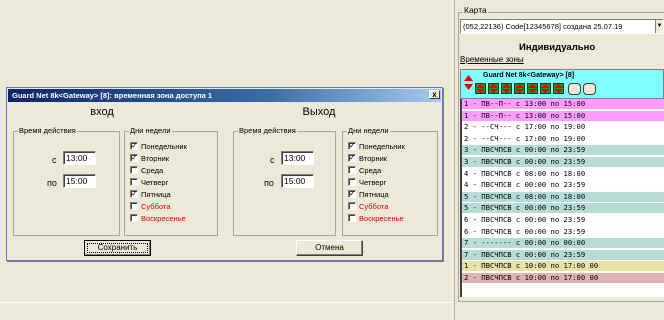 The image size is (664, 320). What do you see at coordinates (297, 181) in the screenshot?
I see `exit-to-field: 15:00` at bounding box center [297, 181].